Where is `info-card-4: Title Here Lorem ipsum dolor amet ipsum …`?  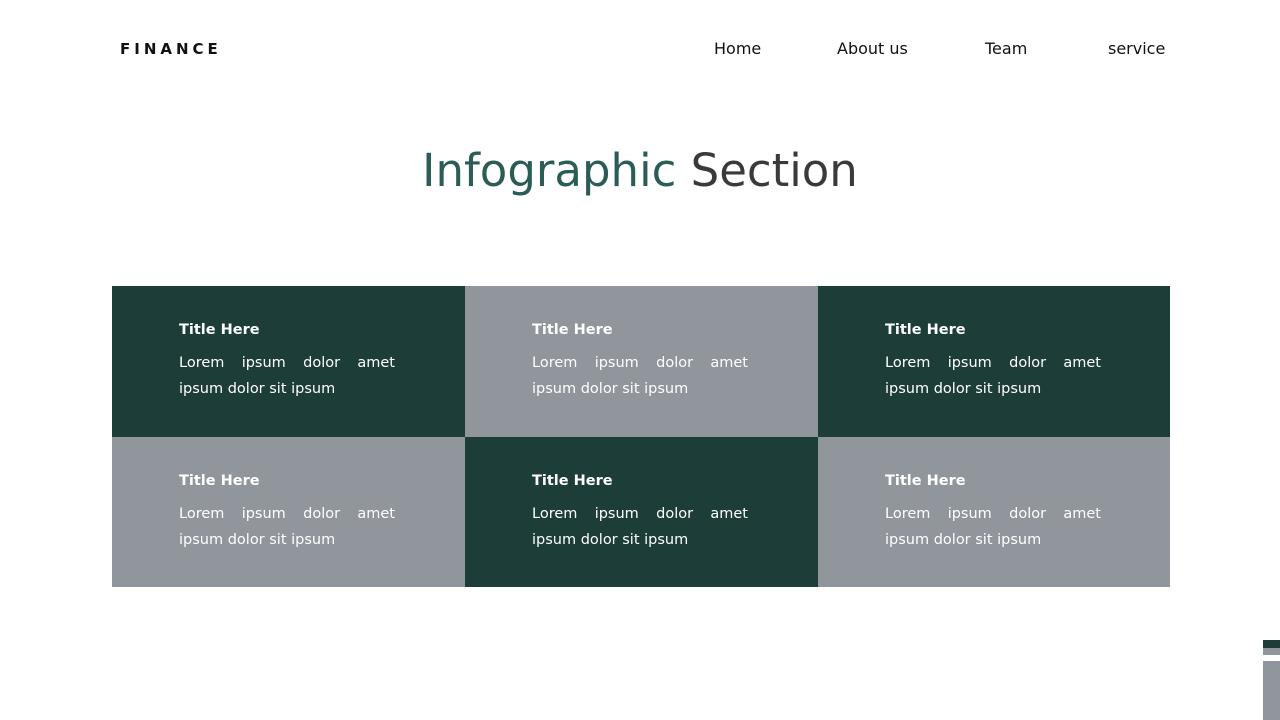 info-card-4: Title Here Lorem ipsum dolor amet ipsum … is located at coordinates (288, 512).